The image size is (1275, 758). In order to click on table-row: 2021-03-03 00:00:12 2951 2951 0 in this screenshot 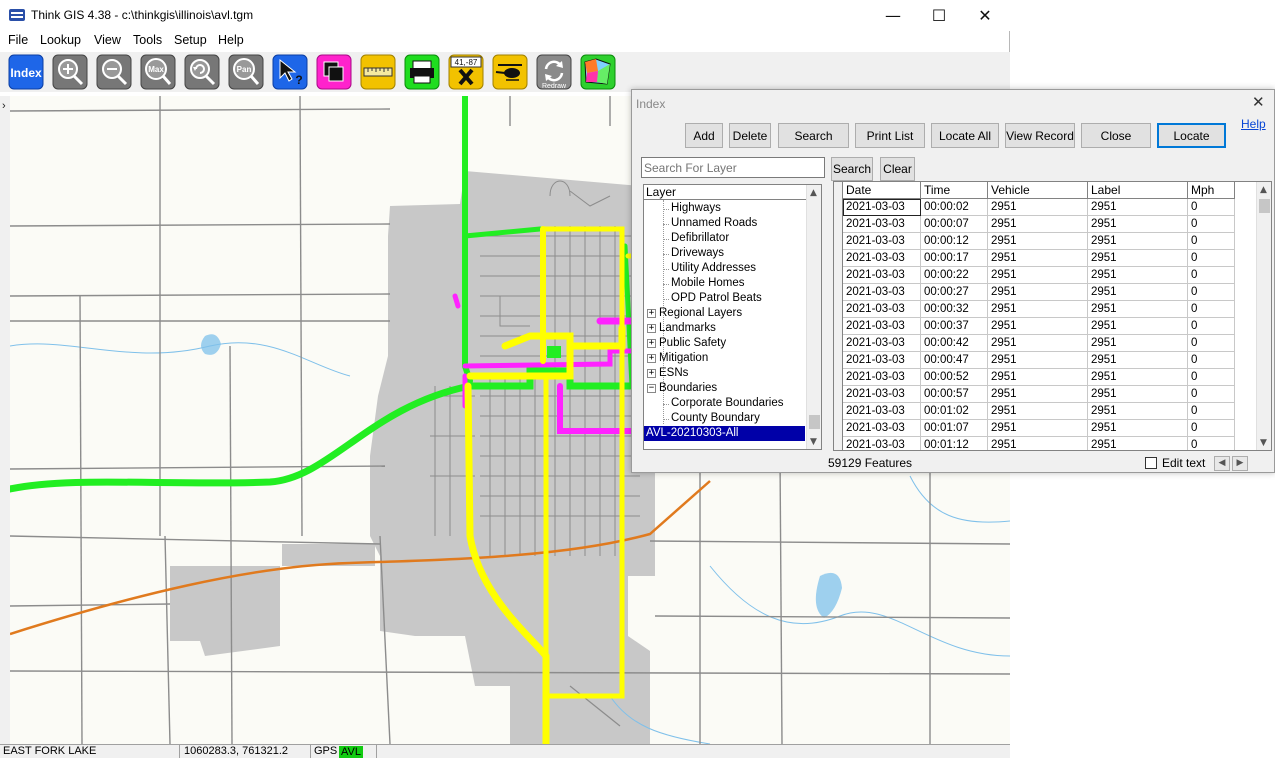, I will do `click(1040, 241)`.